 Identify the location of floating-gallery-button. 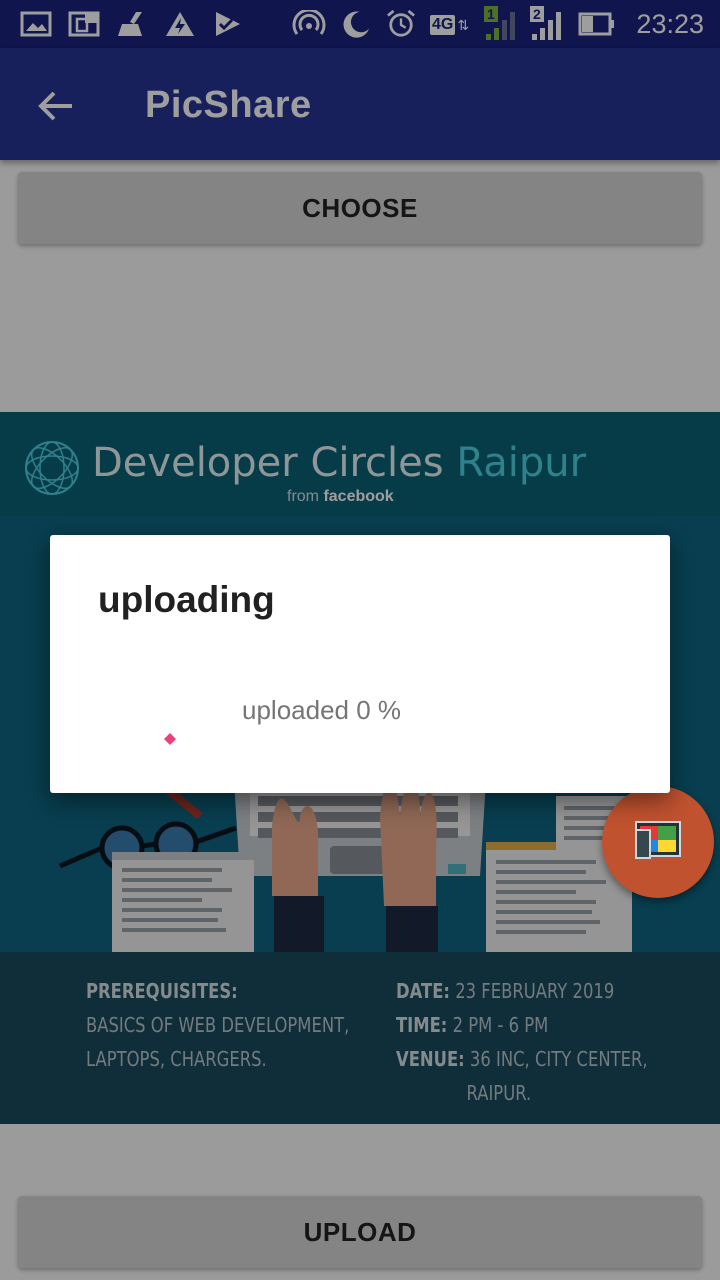
(658, 842).